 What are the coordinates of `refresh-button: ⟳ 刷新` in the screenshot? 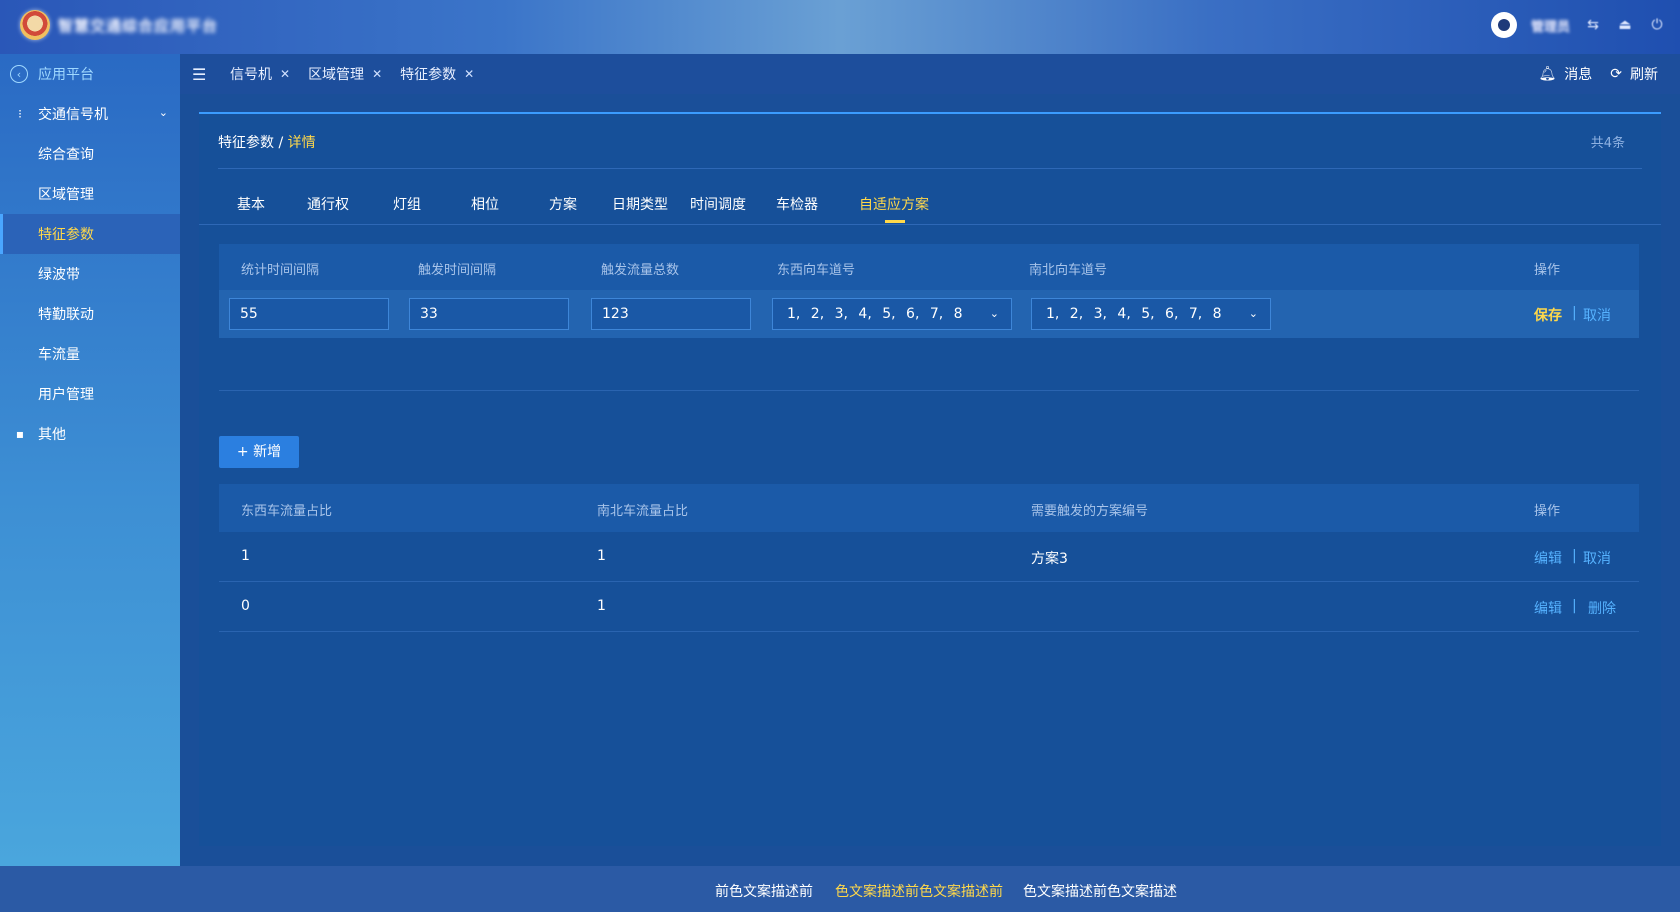 It's located at (1634, 74).